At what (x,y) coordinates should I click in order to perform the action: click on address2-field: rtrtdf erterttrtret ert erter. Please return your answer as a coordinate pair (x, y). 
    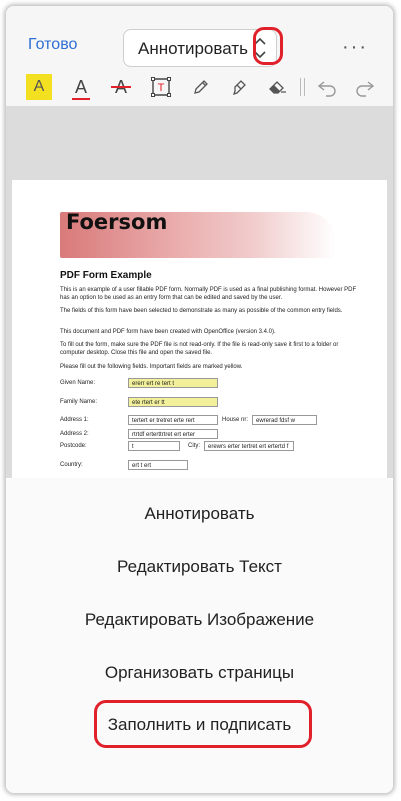
    Looking at the image, I should click on (173, 434).